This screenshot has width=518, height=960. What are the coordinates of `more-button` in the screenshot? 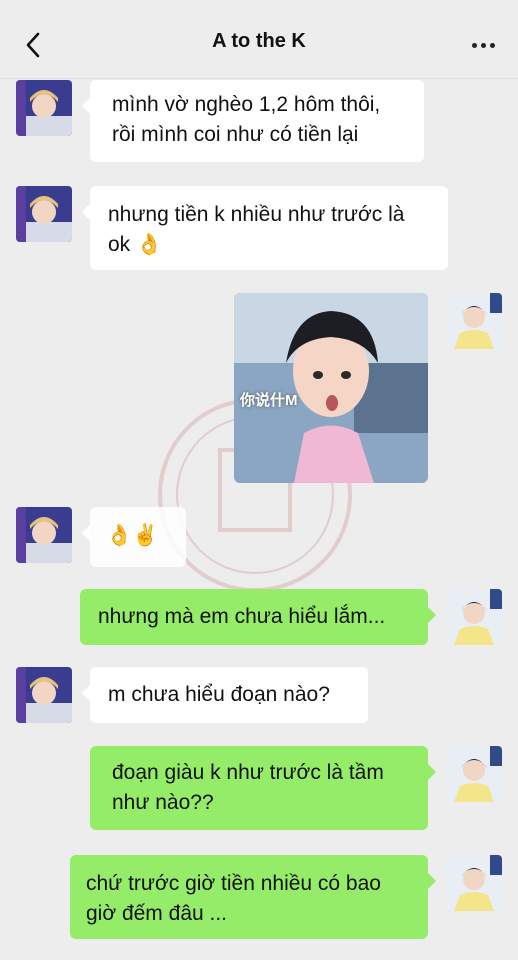 It's located at (483, 45).